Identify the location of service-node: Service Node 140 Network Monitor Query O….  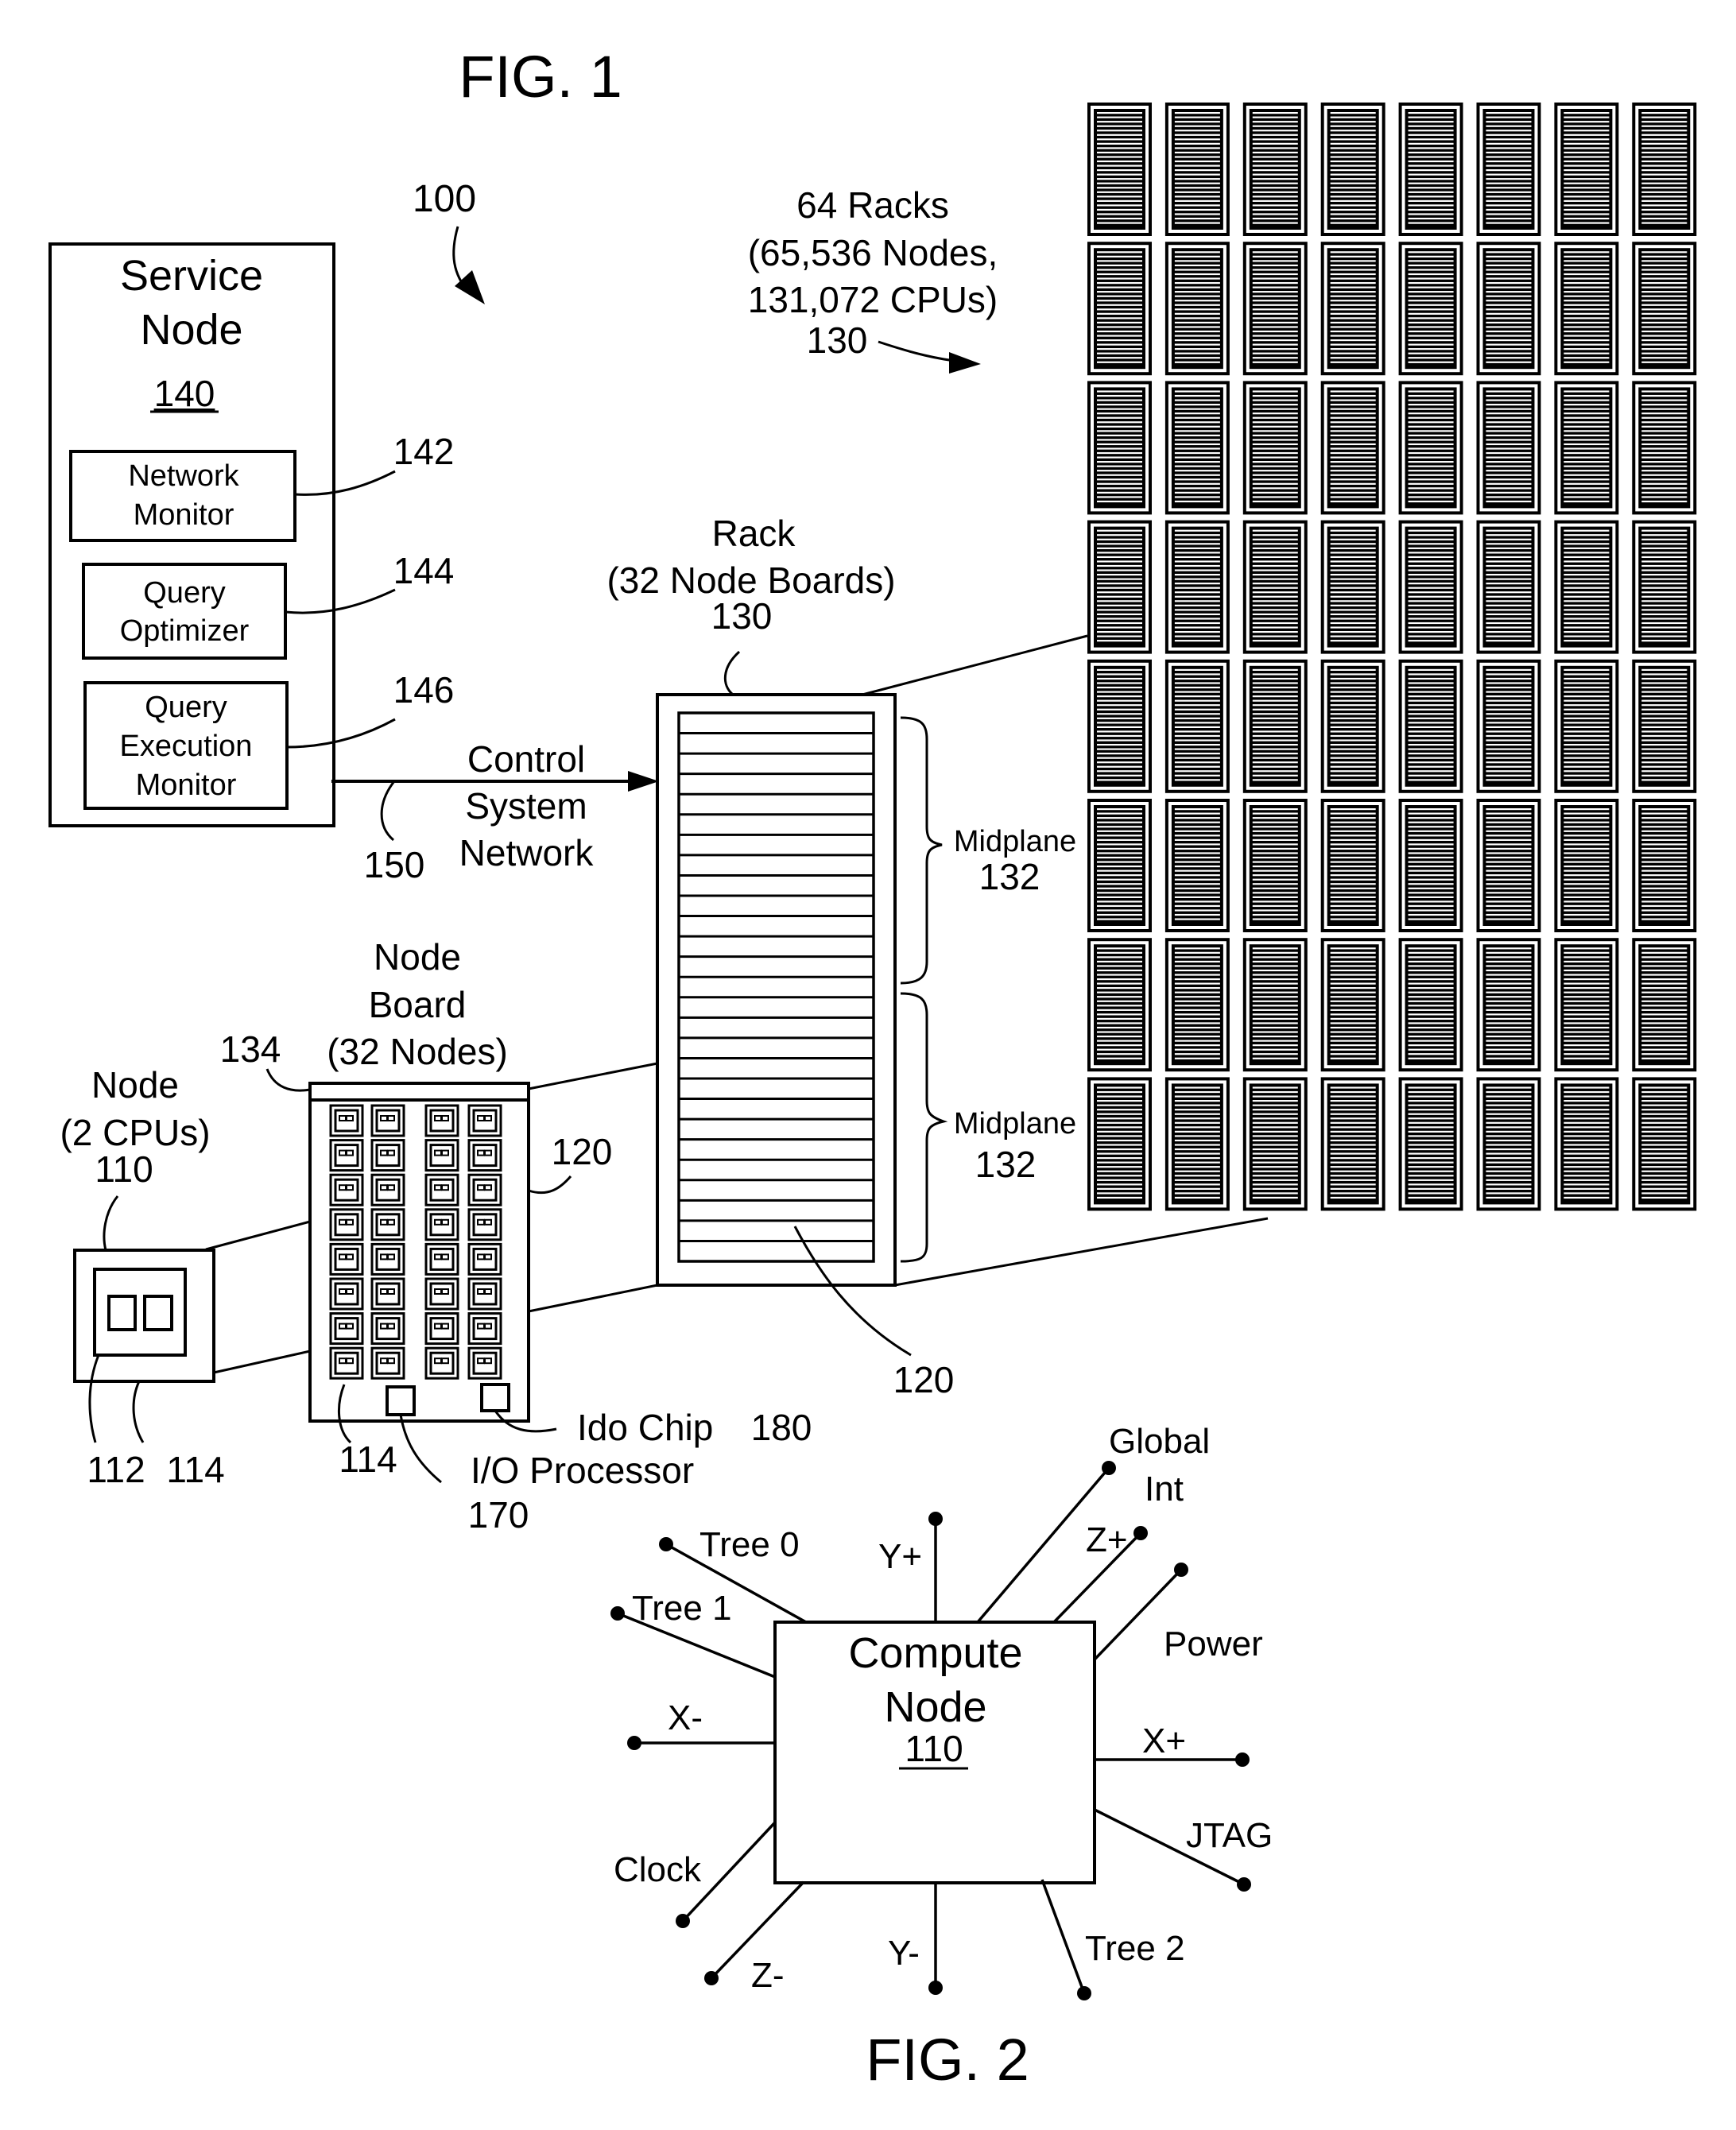
(191, 534).